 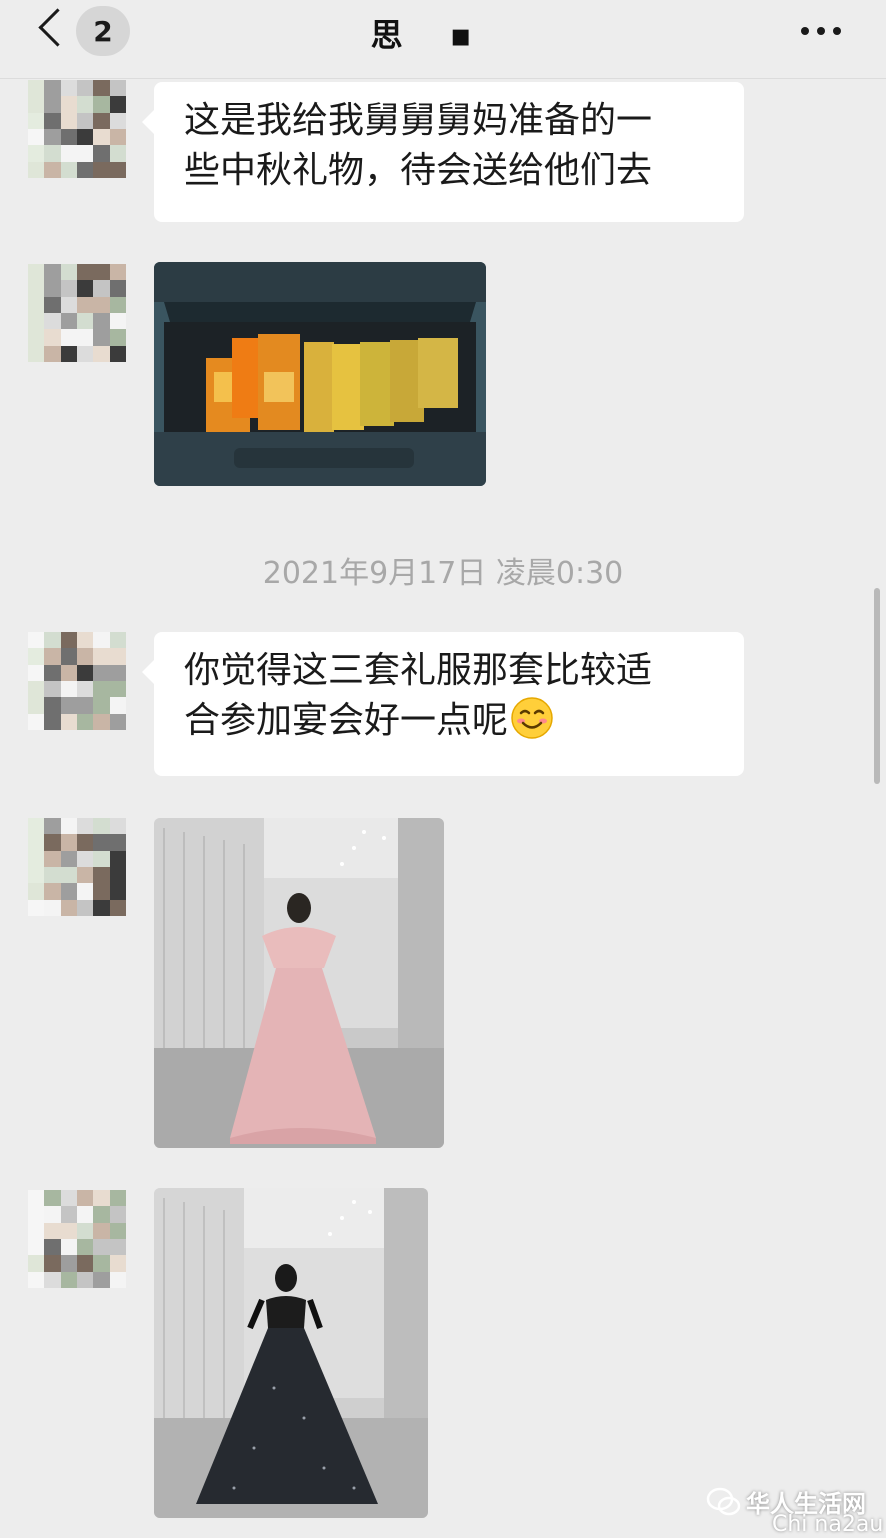 I want to click on gift-photo, so click(x=320, y=374).